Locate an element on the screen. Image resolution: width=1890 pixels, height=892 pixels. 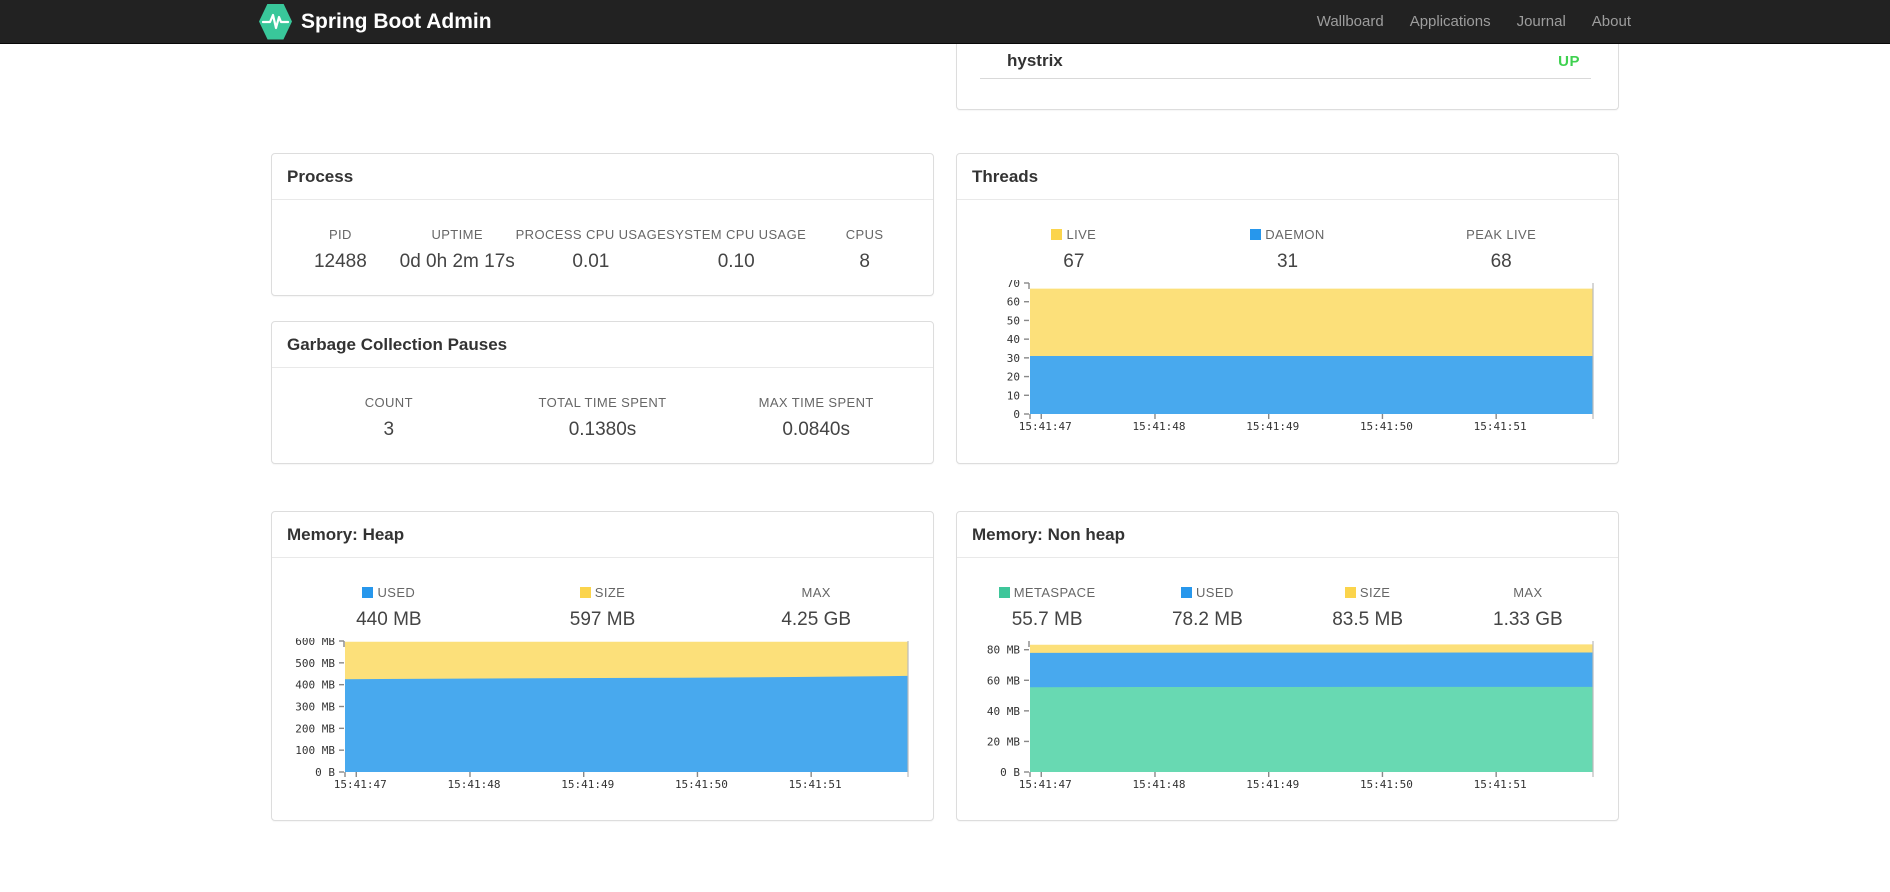
svg-text: 70 is located at coordinates (1013, 285).